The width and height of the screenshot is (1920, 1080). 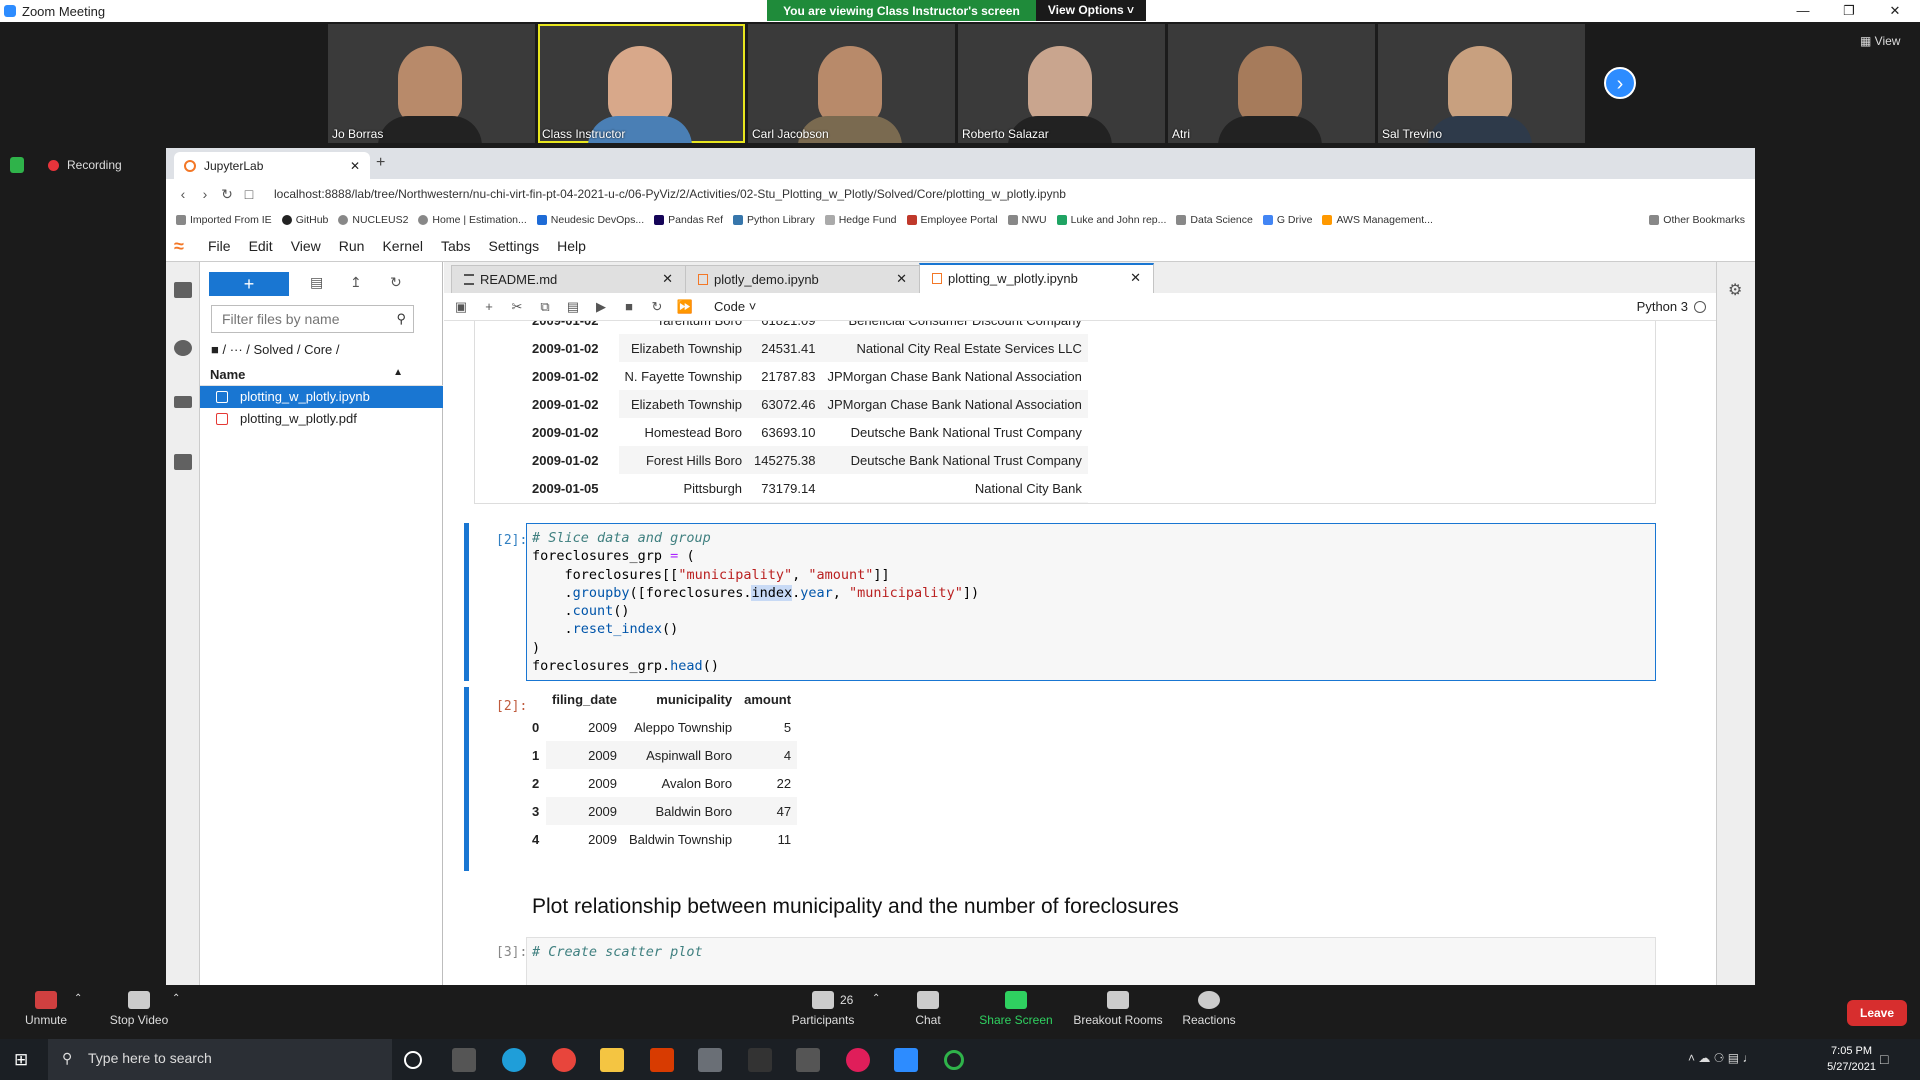 What do you see at coordinates (629, 306) in the screenshot?
I see `stop-icon: ■` at bounding box center [629, 306].